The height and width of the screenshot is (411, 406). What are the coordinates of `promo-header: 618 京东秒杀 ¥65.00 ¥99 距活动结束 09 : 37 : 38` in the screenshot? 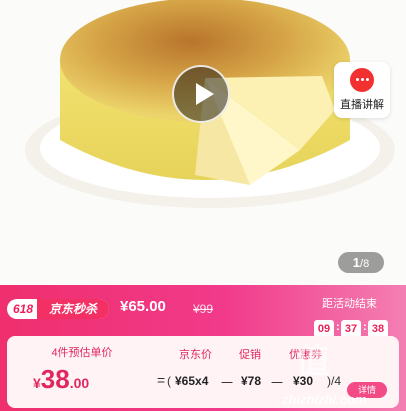 It's located at (203, 311).